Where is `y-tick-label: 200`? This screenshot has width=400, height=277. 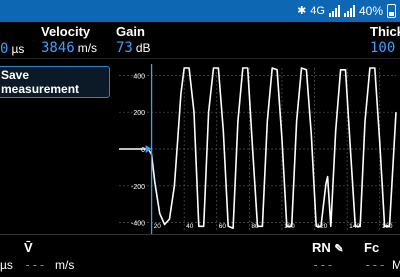
y-tick-label: 200 is located at coordinates (139, 113).